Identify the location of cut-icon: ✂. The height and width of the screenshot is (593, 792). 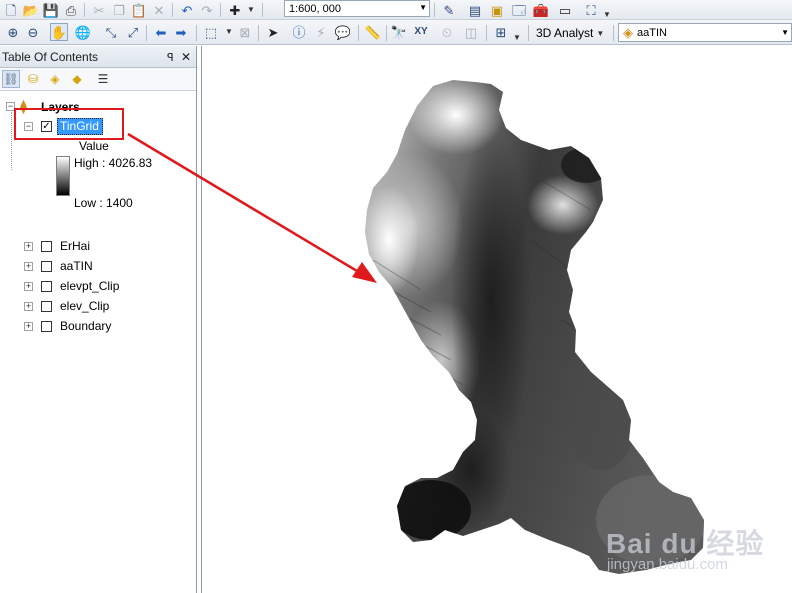
(99, 10).